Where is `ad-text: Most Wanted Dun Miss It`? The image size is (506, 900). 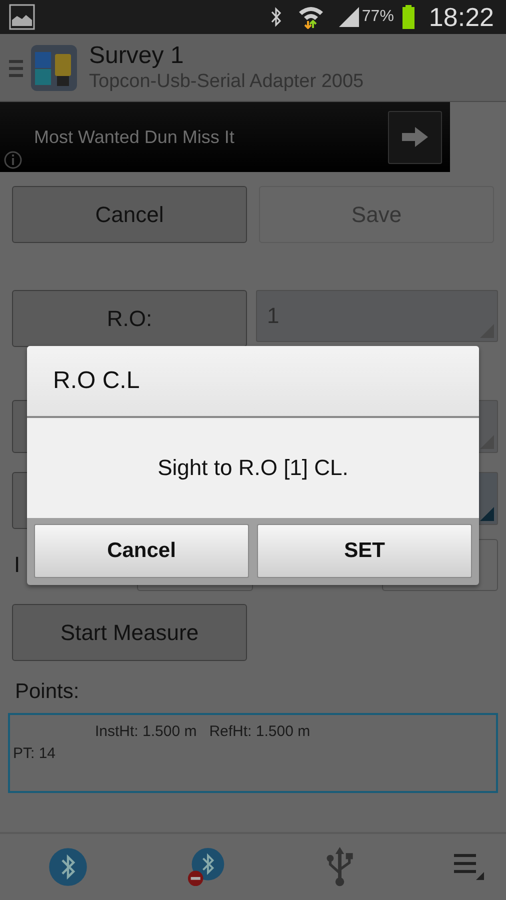 ad-text: Most Wanted Dun Miss It is located at coordinates (135, 137).